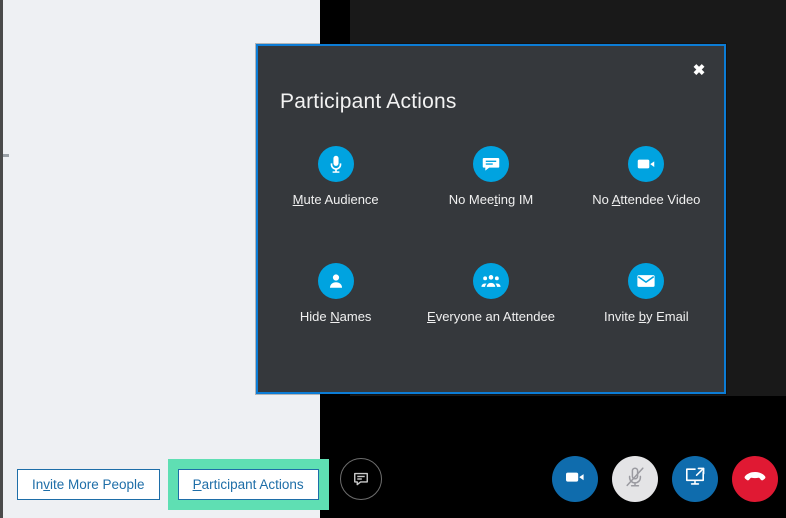 This screenshot has height=518, width=786. I want to click on chat-bubble-icon, so click(490, 164).